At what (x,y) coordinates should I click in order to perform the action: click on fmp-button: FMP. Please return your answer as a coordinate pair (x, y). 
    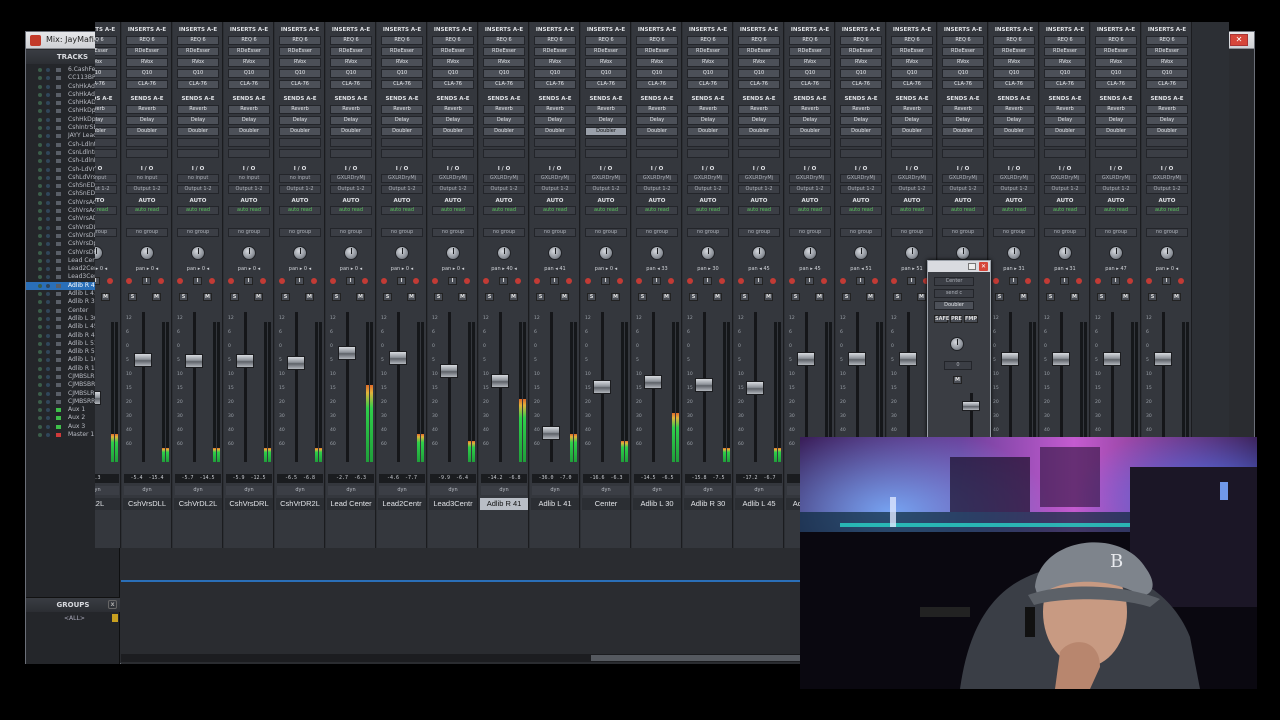
    Looking at the image, I should click on (971, 319).